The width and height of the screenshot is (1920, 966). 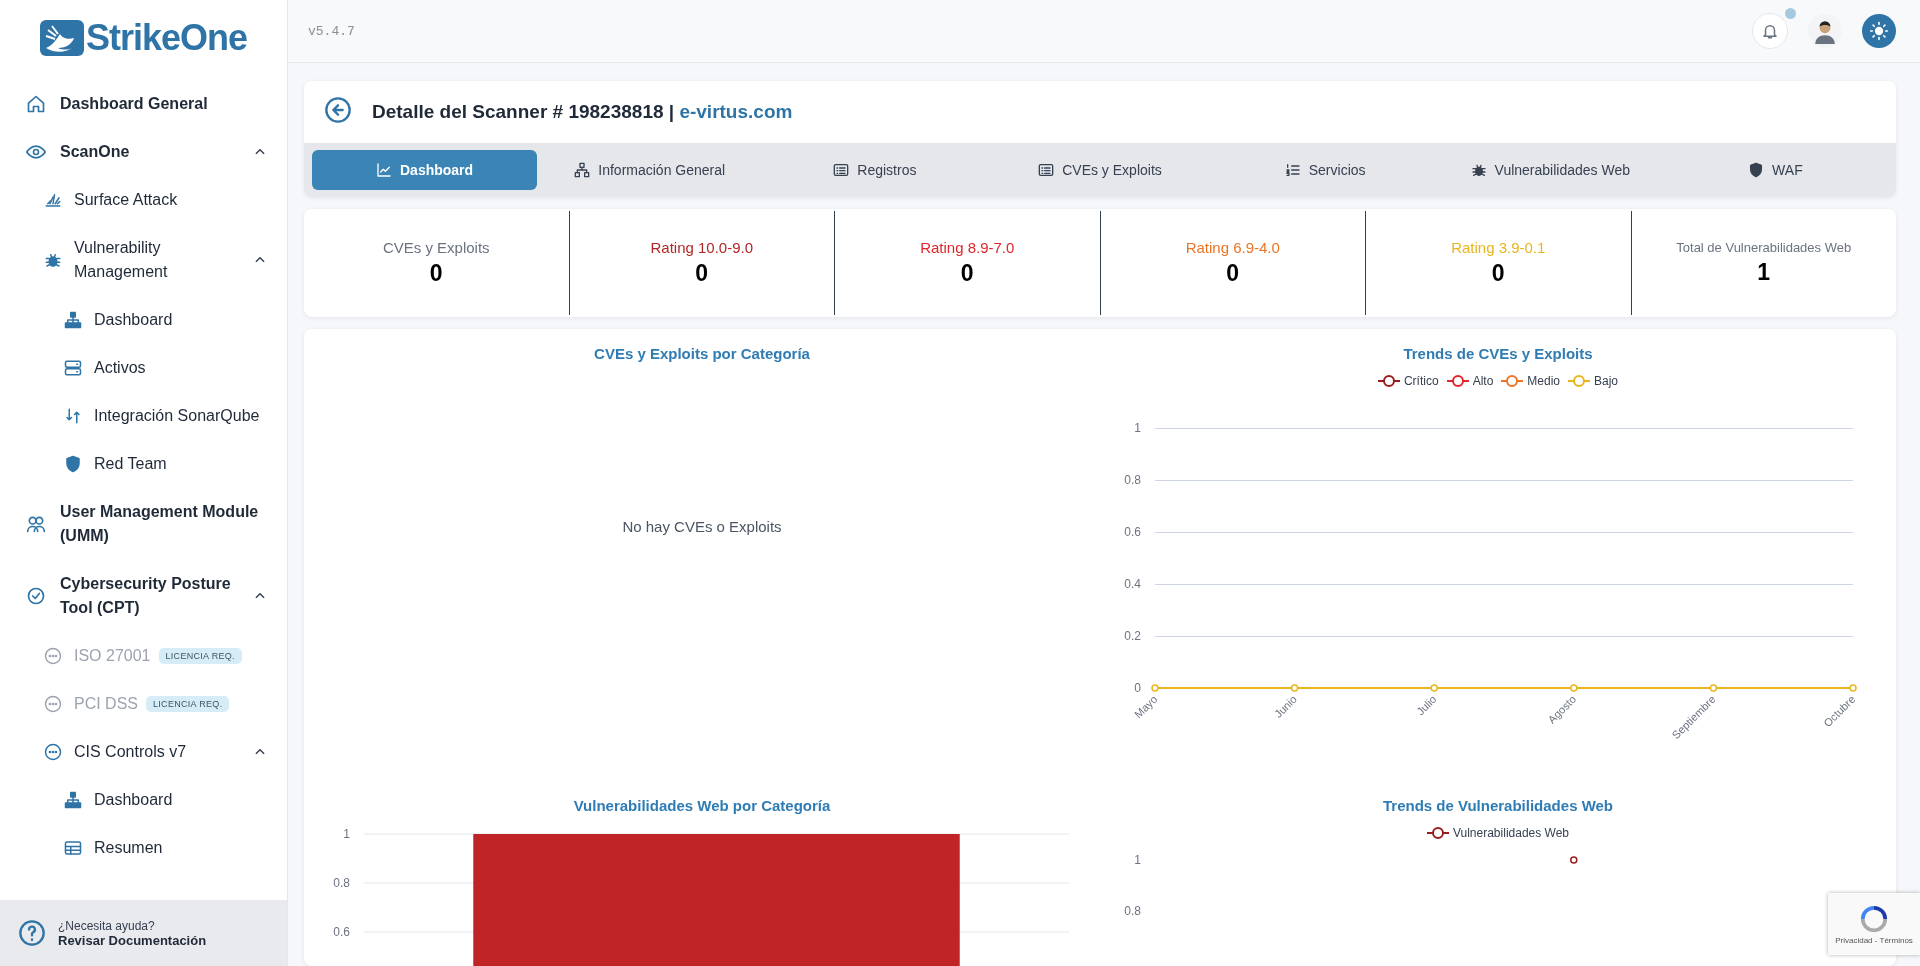 I want to click on tab: Vulnerabilidades Web, so click(x=1550, y=170).